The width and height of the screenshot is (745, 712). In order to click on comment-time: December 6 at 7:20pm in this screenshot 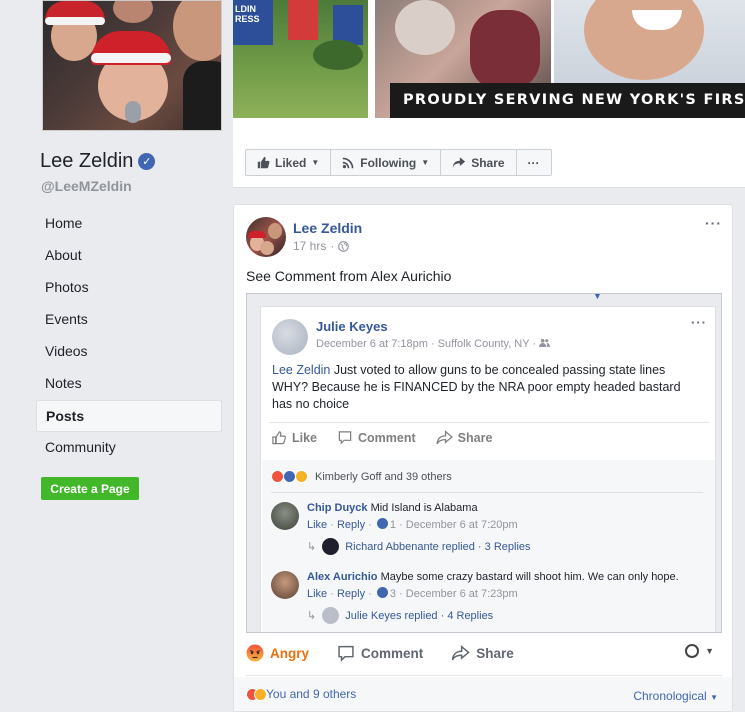, I will do `click(461, 525)`.